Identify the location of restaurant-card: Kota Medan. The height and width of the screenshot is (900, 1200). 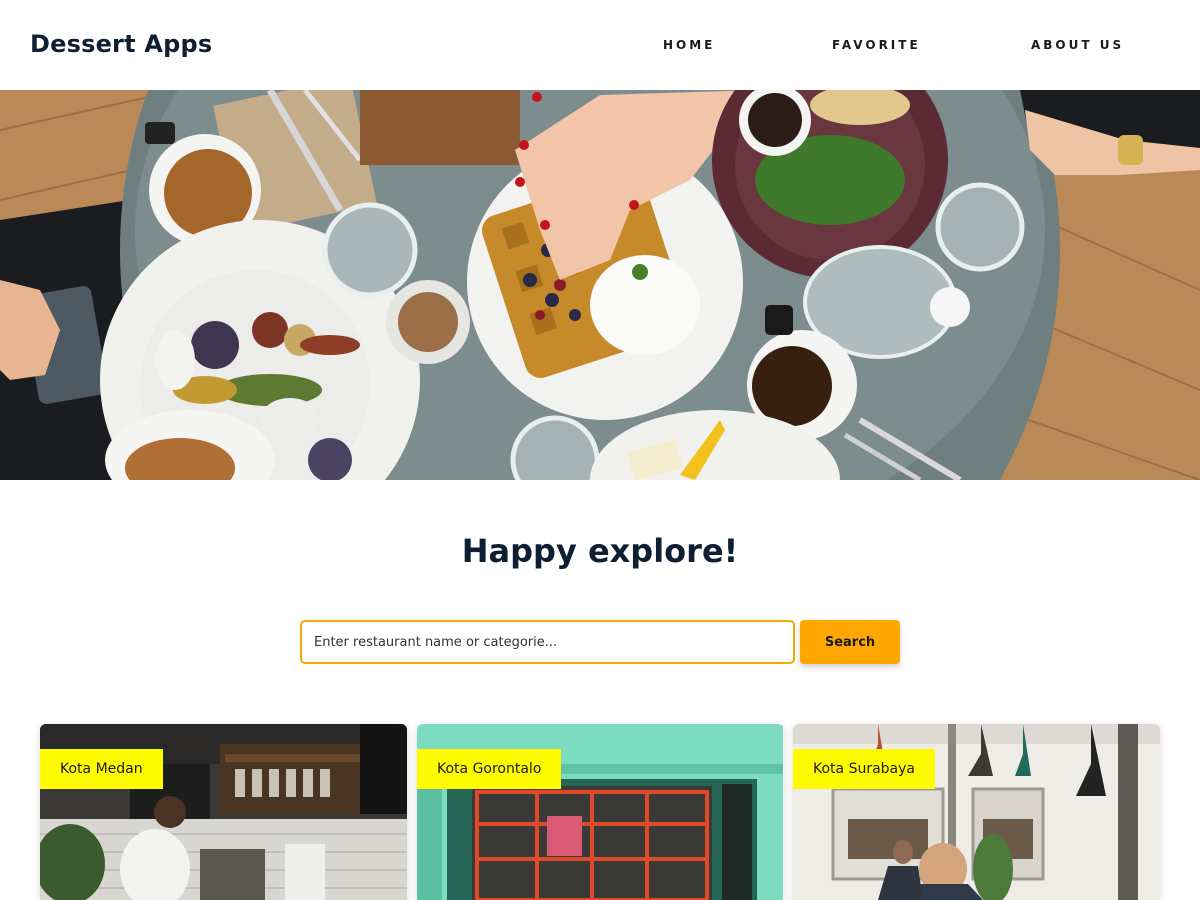
(223, 812).